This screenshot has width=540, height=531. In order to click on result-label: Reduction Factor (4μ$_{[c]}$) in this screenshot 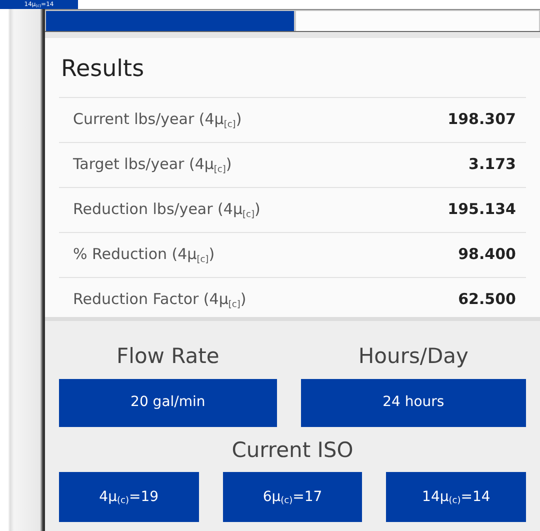, I will do `click(159, 300)`.